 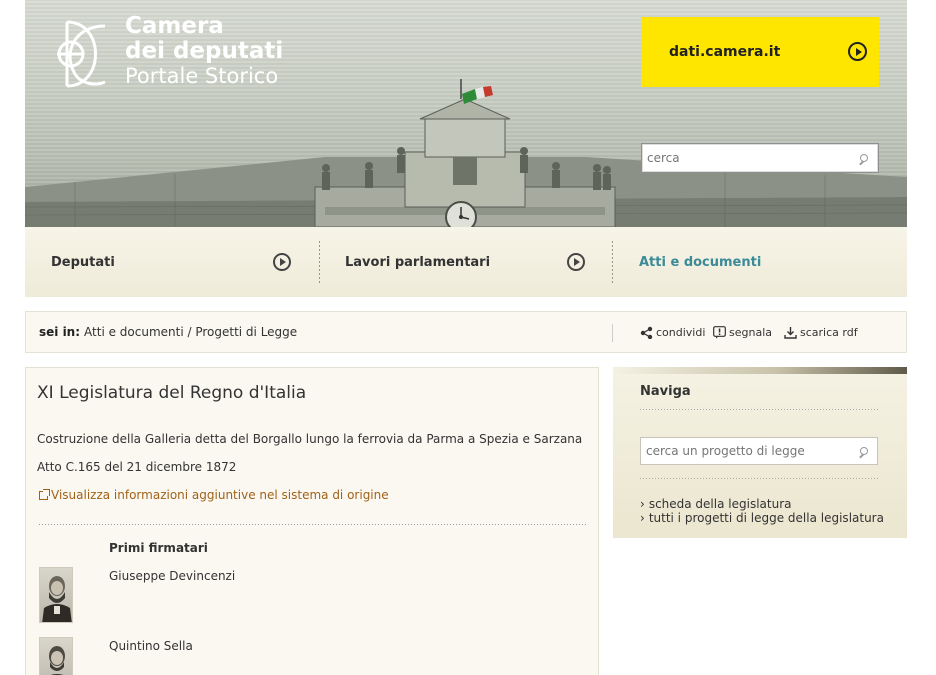 What do you see at coordinates (172, 262) in the screenshot?
I see `nav-item-deputati: Deputati` at bounding box center [172, 262].